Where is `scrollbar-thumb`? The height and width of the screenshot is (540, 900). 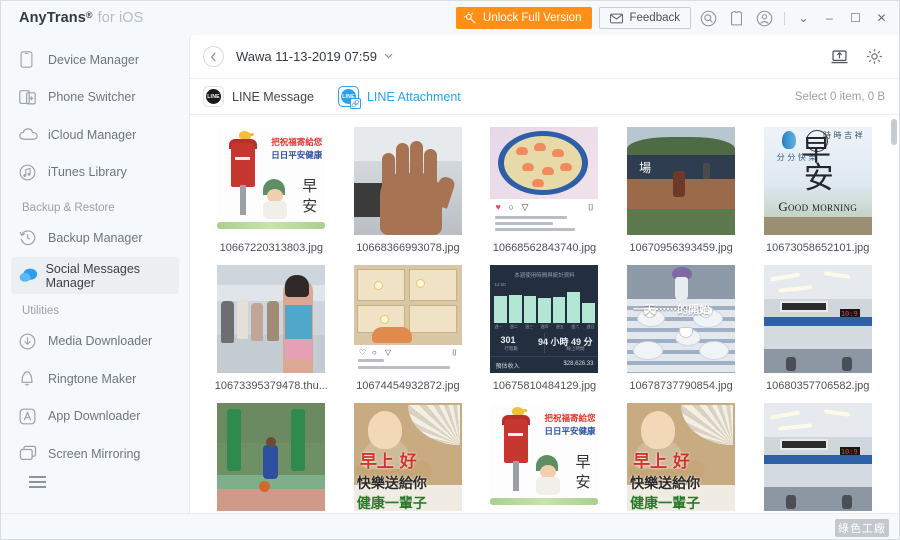
scrollbar-thumb is located at coordinates (894, 132).